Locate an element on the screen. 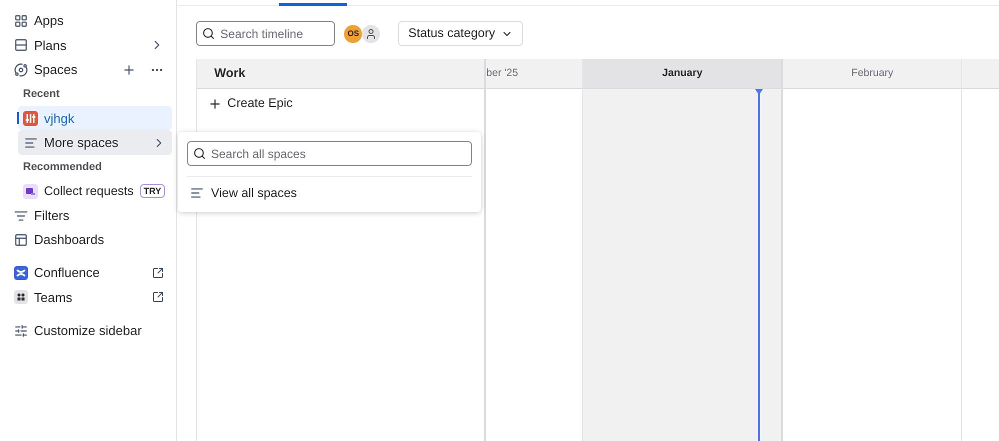 The width and height of the screenshot is (999, 441). section-heading: Recommended is located at coordinates (62, 167).